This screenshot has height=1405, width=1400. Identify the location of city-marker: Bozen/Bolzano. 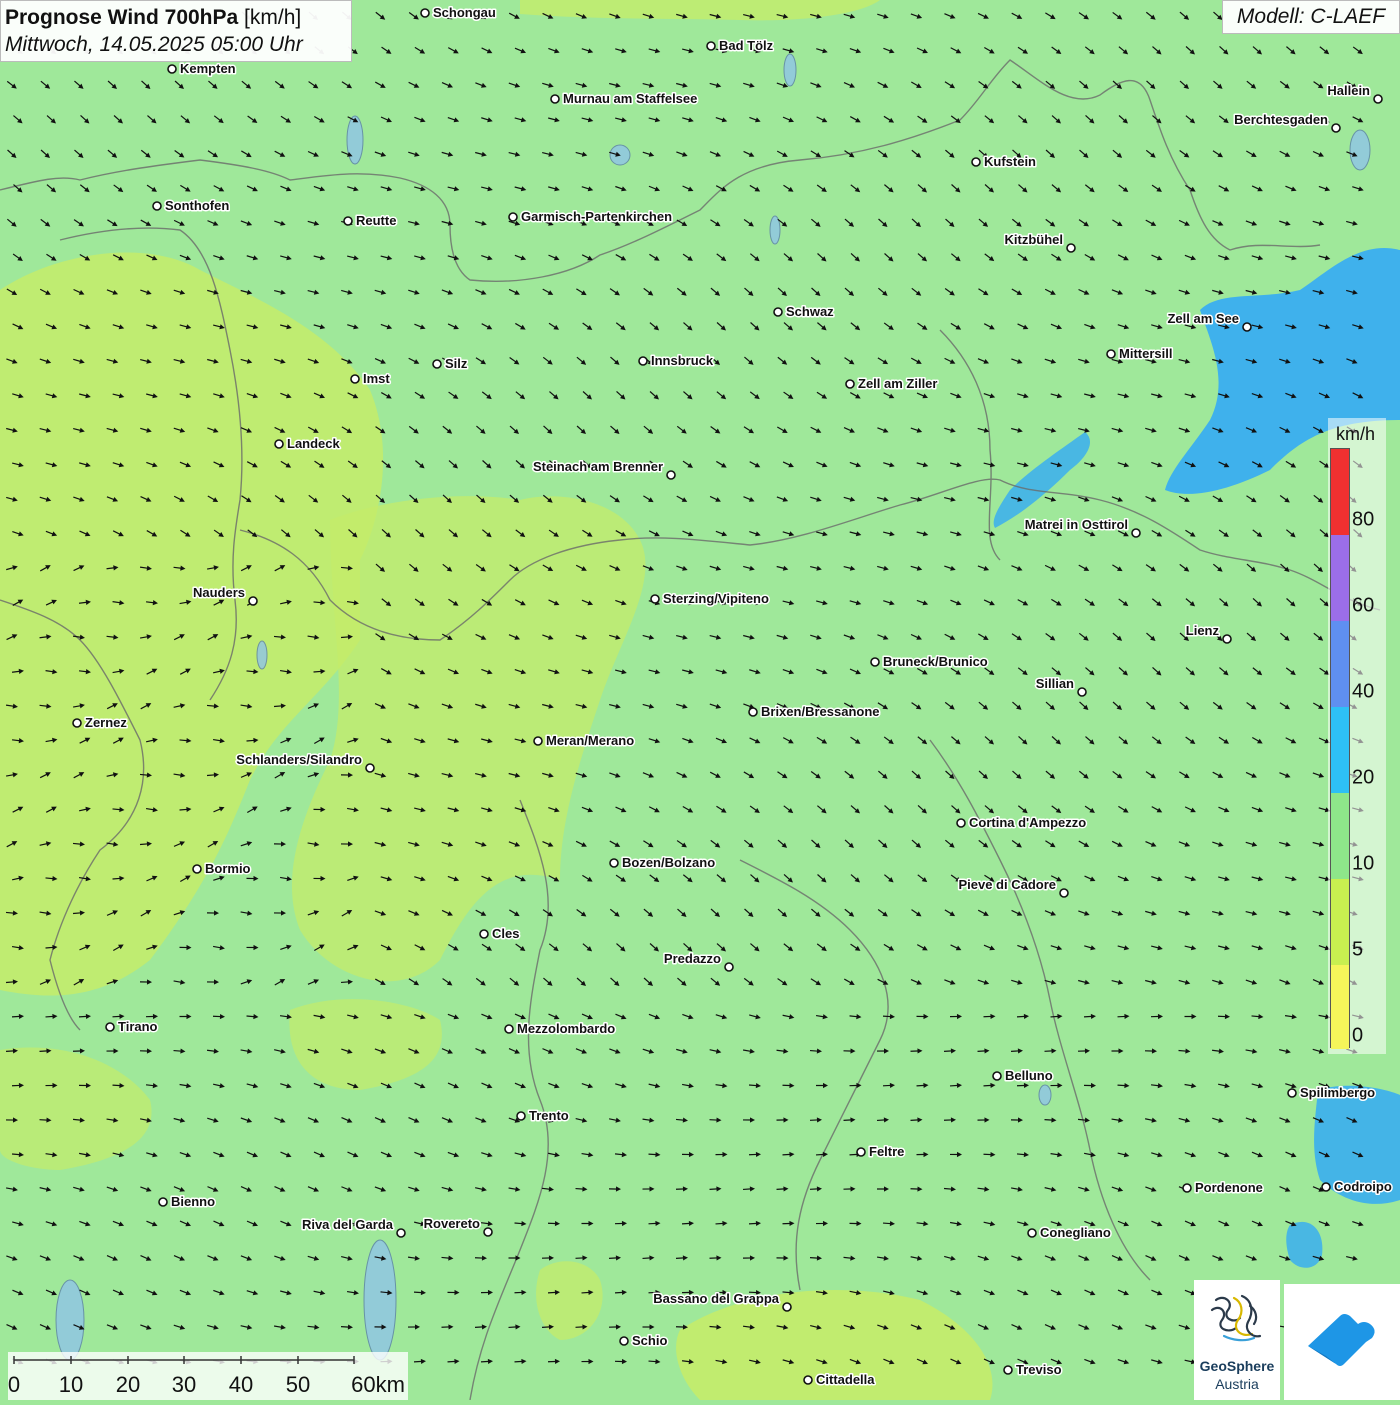
(662, 862).